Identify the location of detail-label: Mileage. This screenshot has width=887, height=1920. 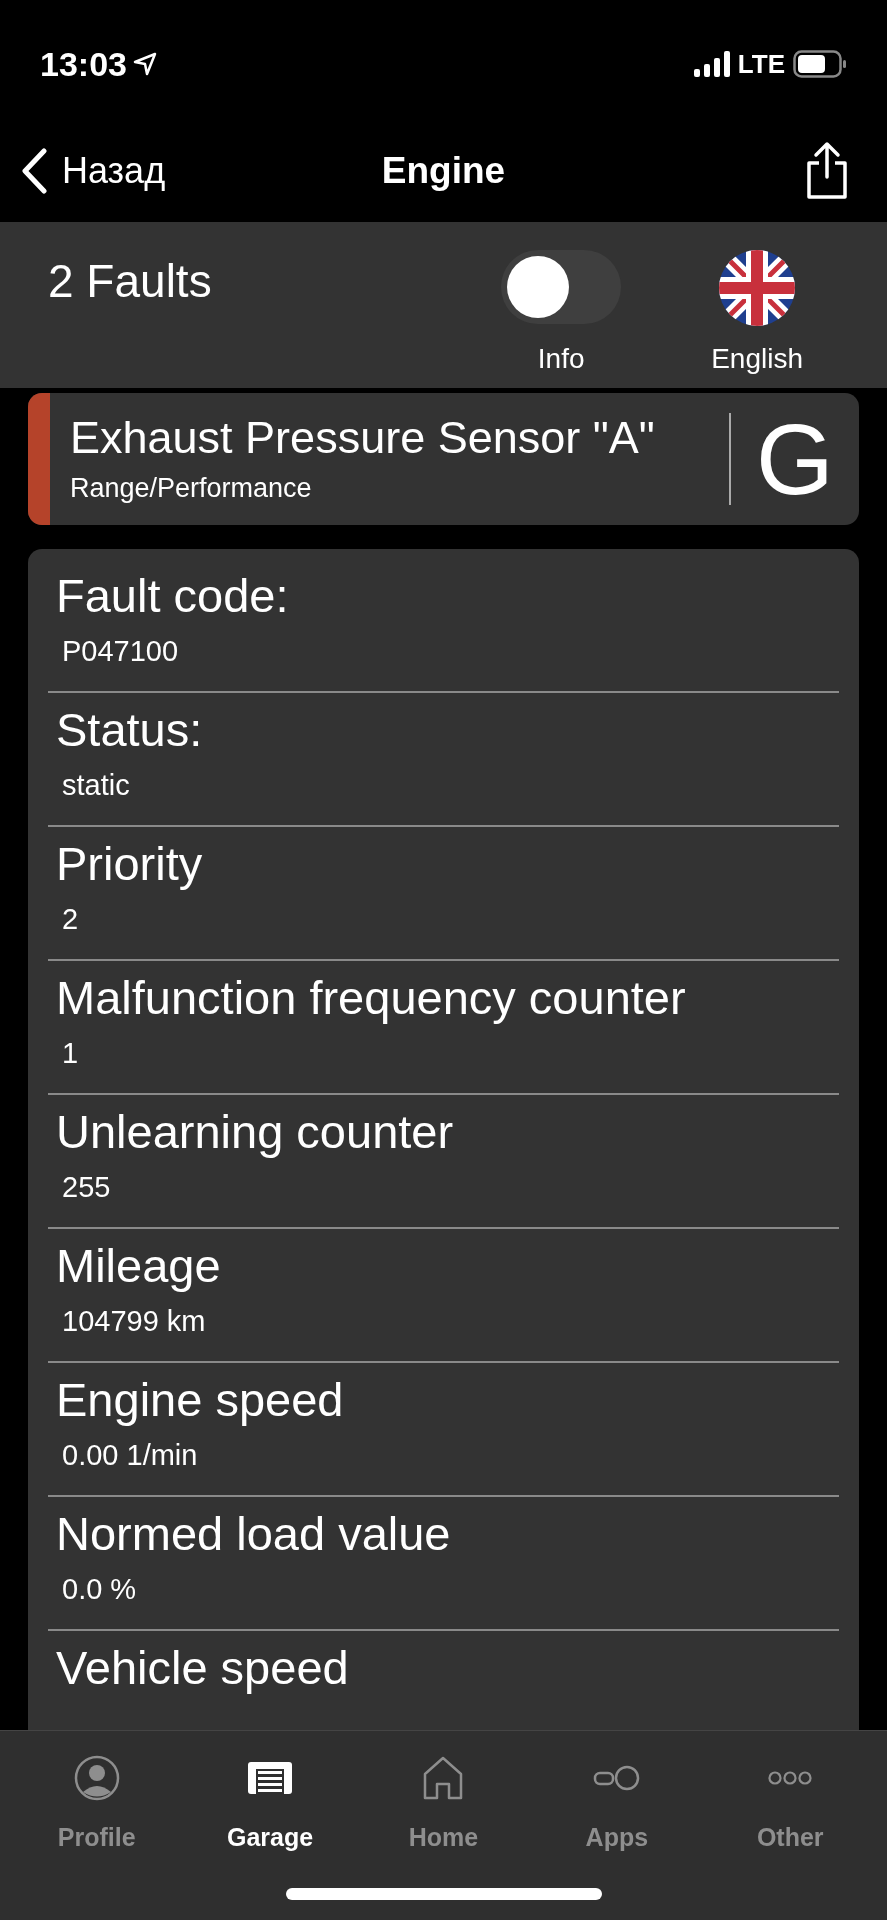
(138, 1266).